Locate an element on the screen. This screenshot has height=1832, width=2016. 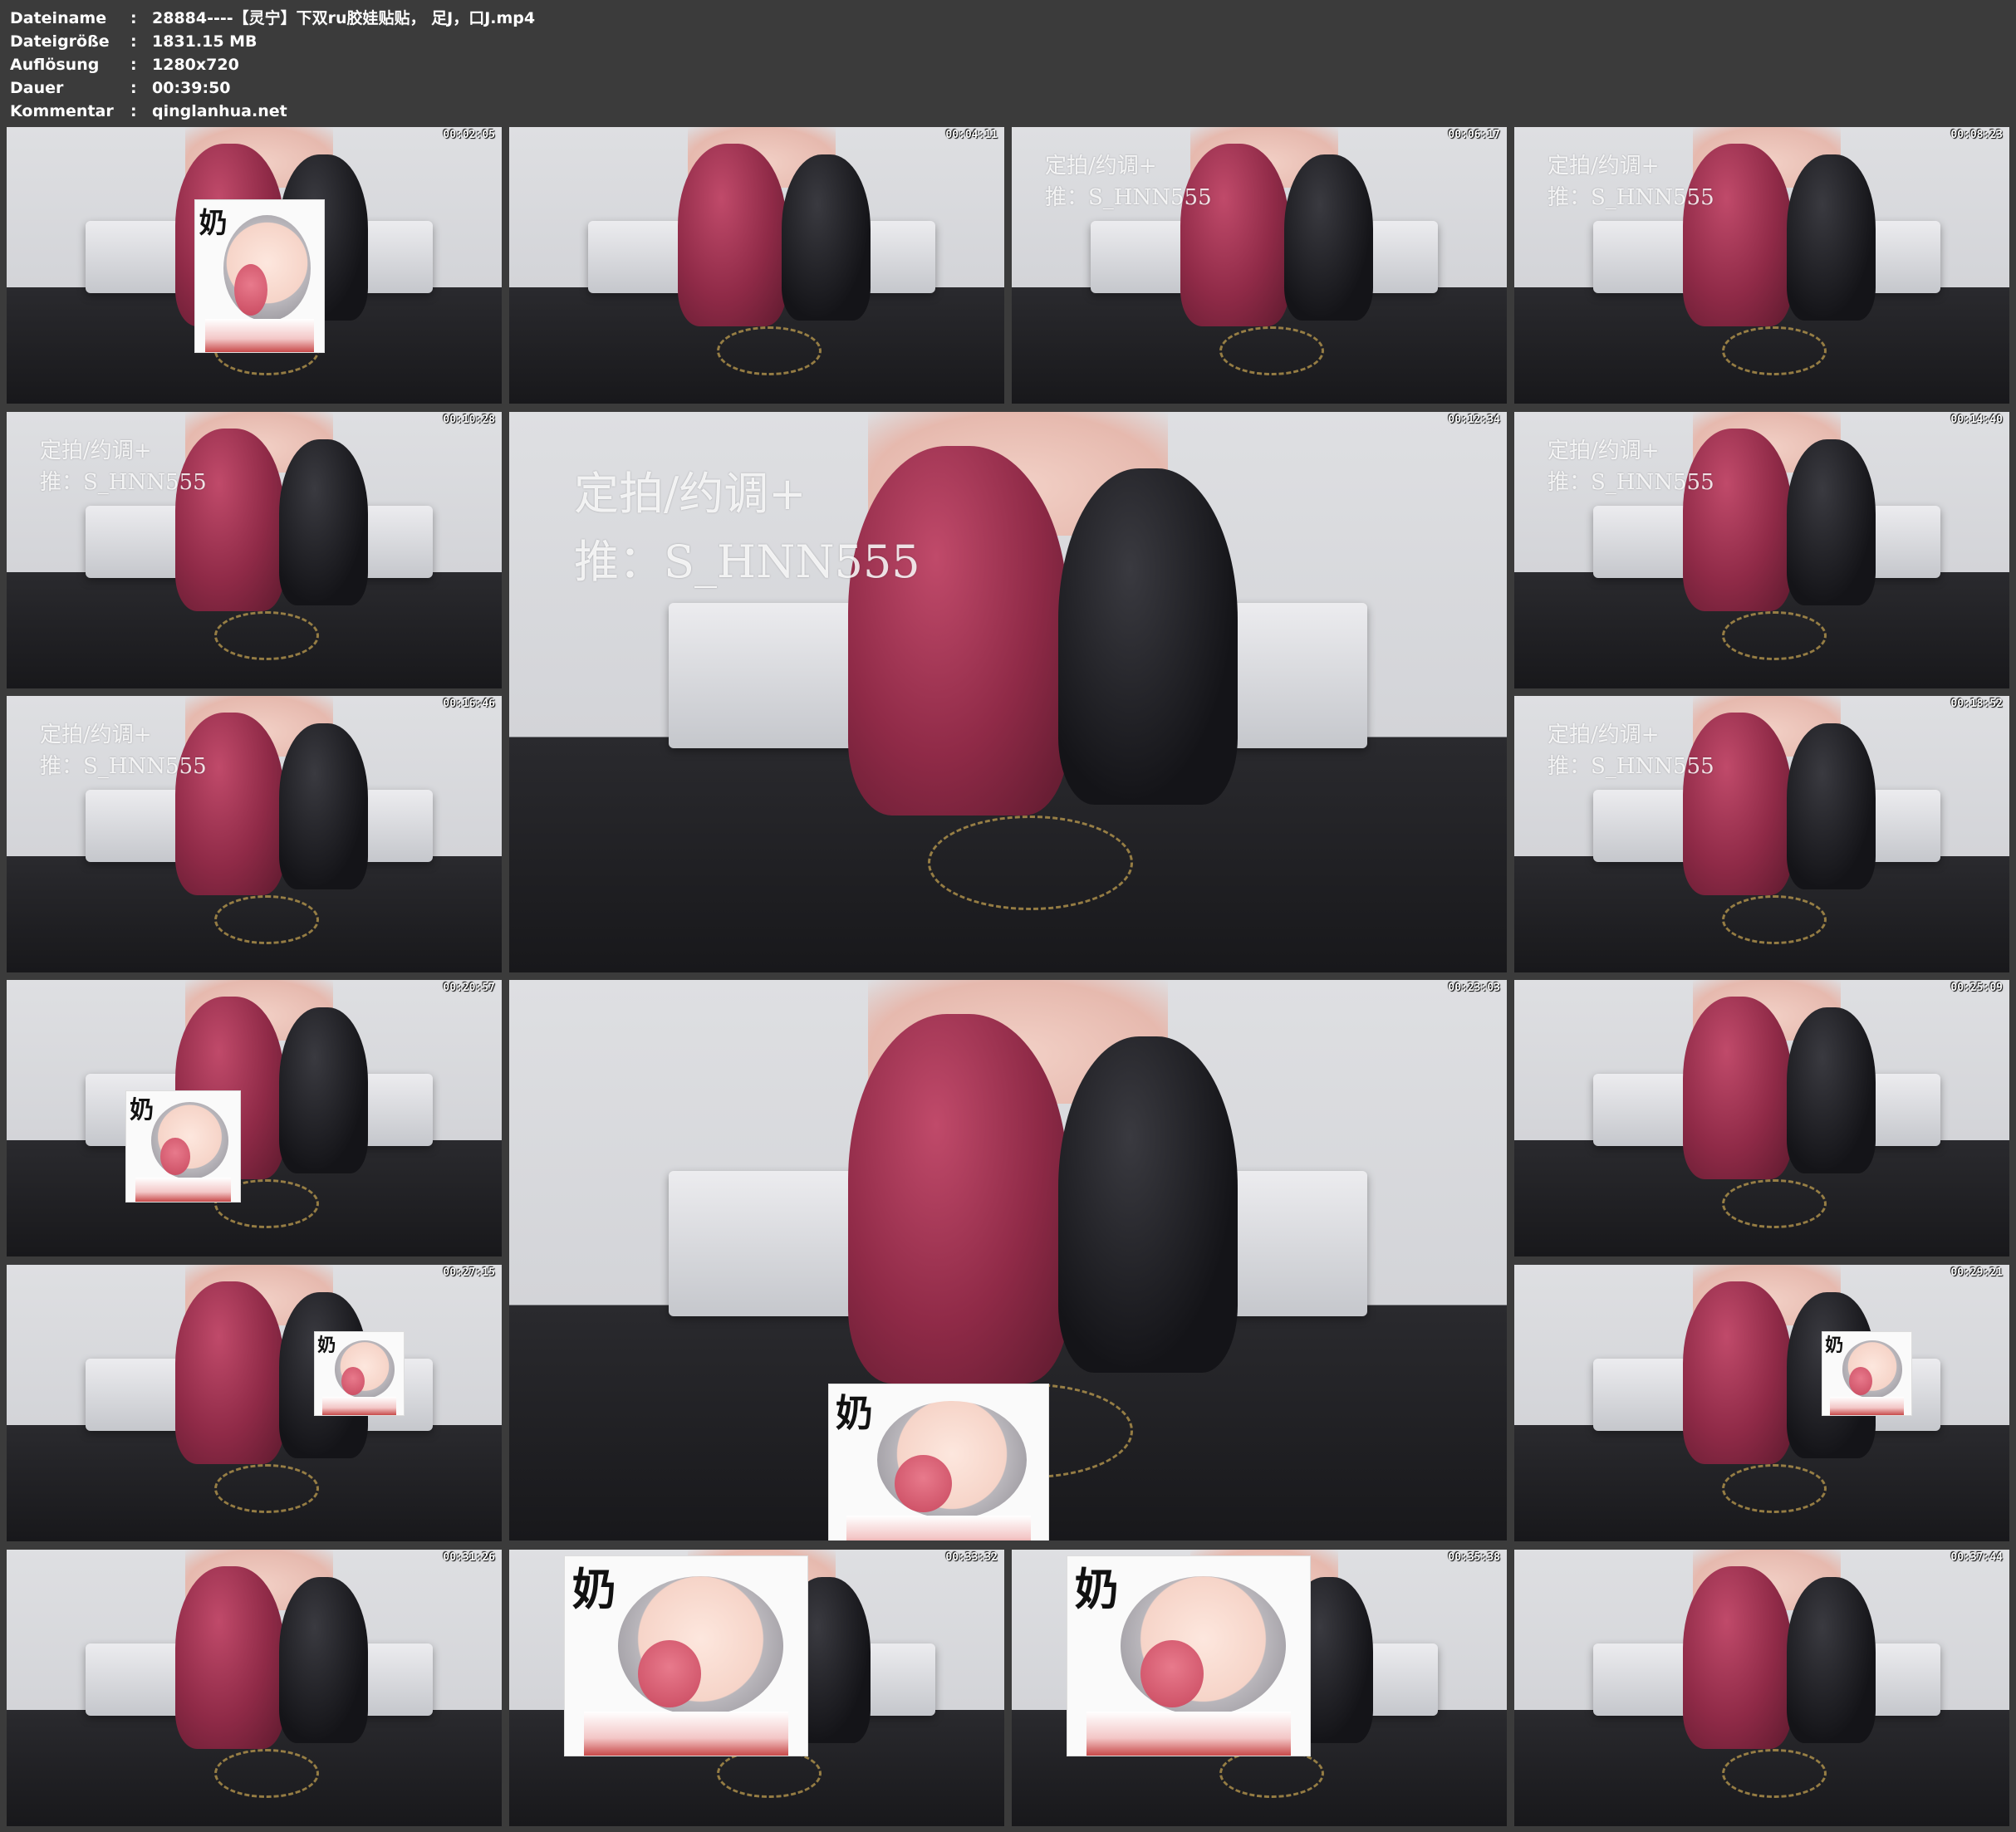
thumbnail-timestamp: 00:08:23 is located at coordinates (1976, 135).